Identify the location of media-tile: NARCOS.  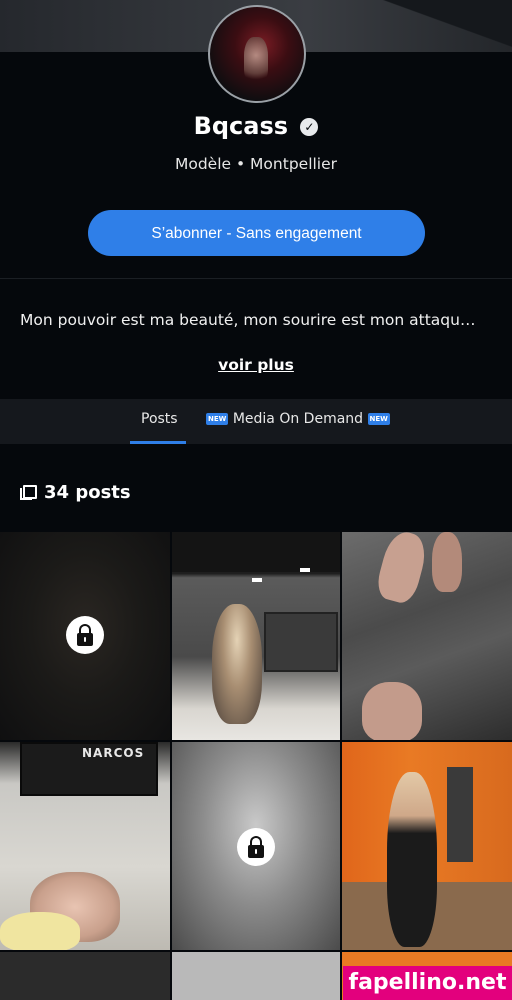
(85, 846).